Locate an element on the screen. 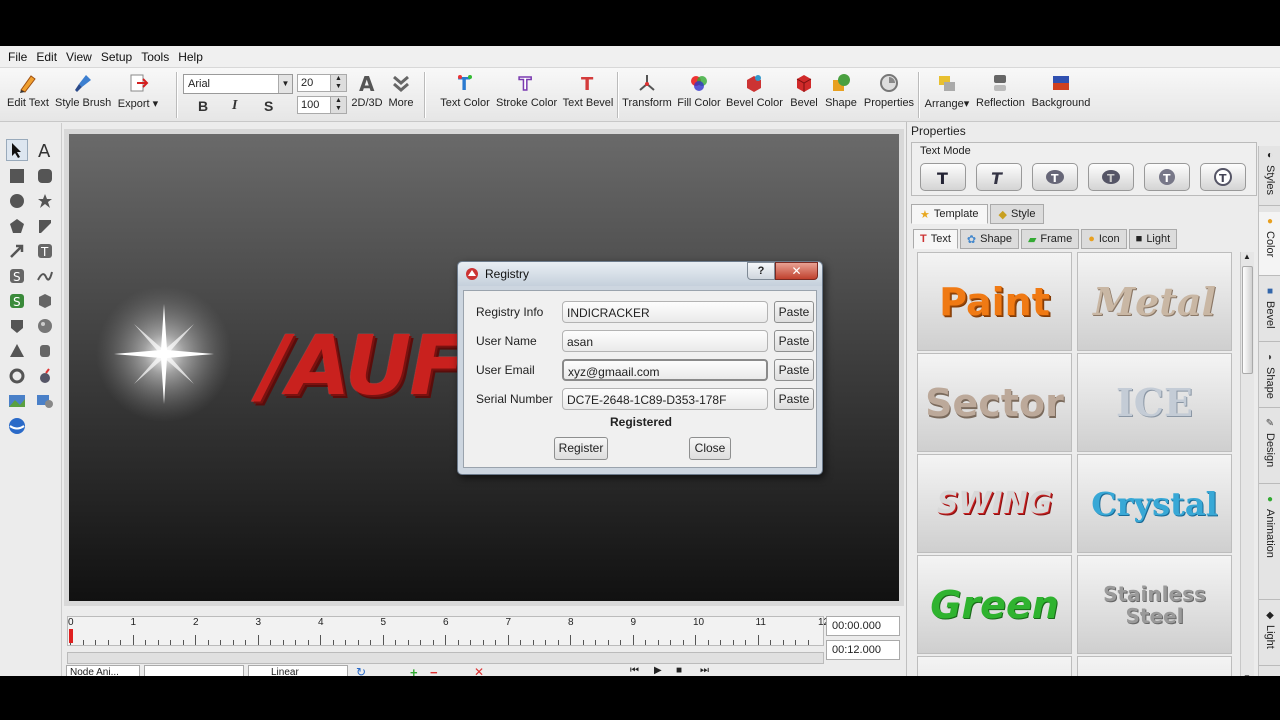  template-swing: SWING is located at coordinates (994, 503).